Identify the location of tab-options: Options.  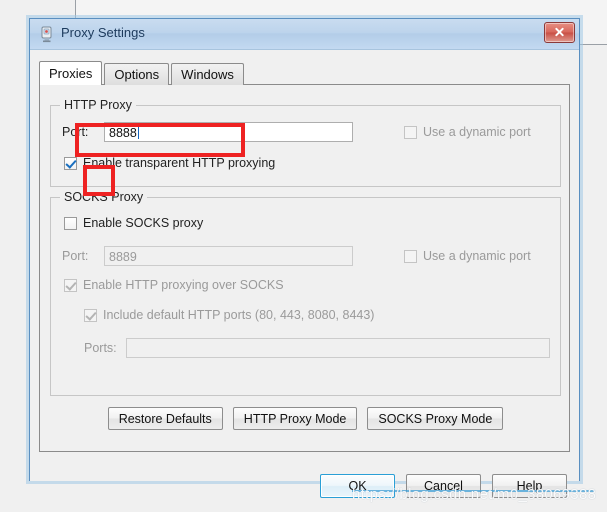
(137, 74).